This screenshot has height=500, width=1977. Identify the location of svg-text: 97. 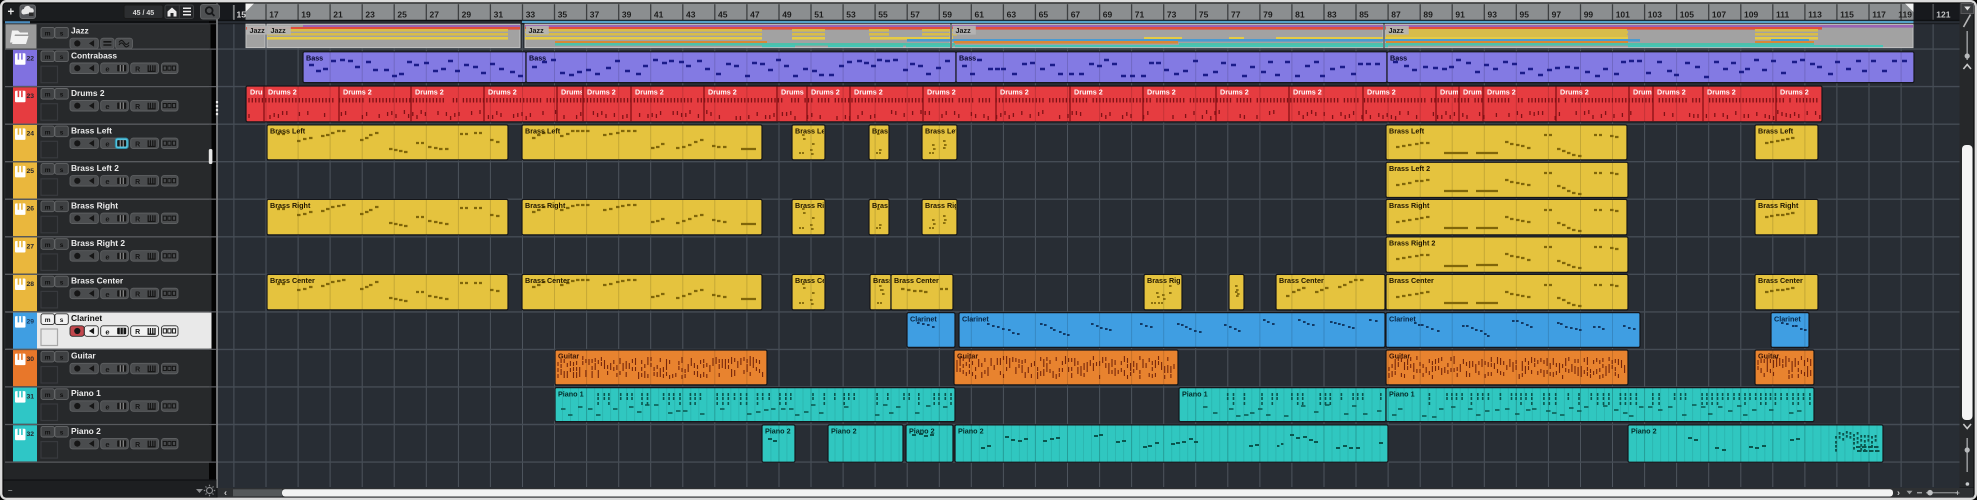
(1557, 14).